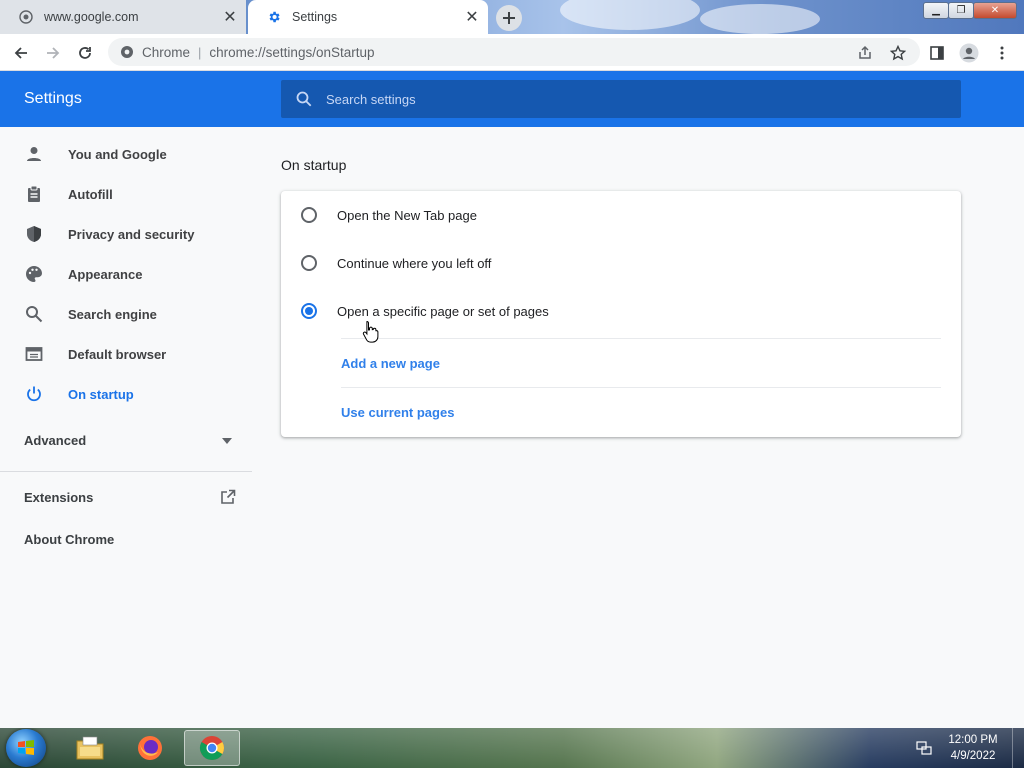  What do you see at coordinates (131, 234) in the screenshot?
I see `sidebar-item-label: Privacy and security` at bounding box center [131, 234].